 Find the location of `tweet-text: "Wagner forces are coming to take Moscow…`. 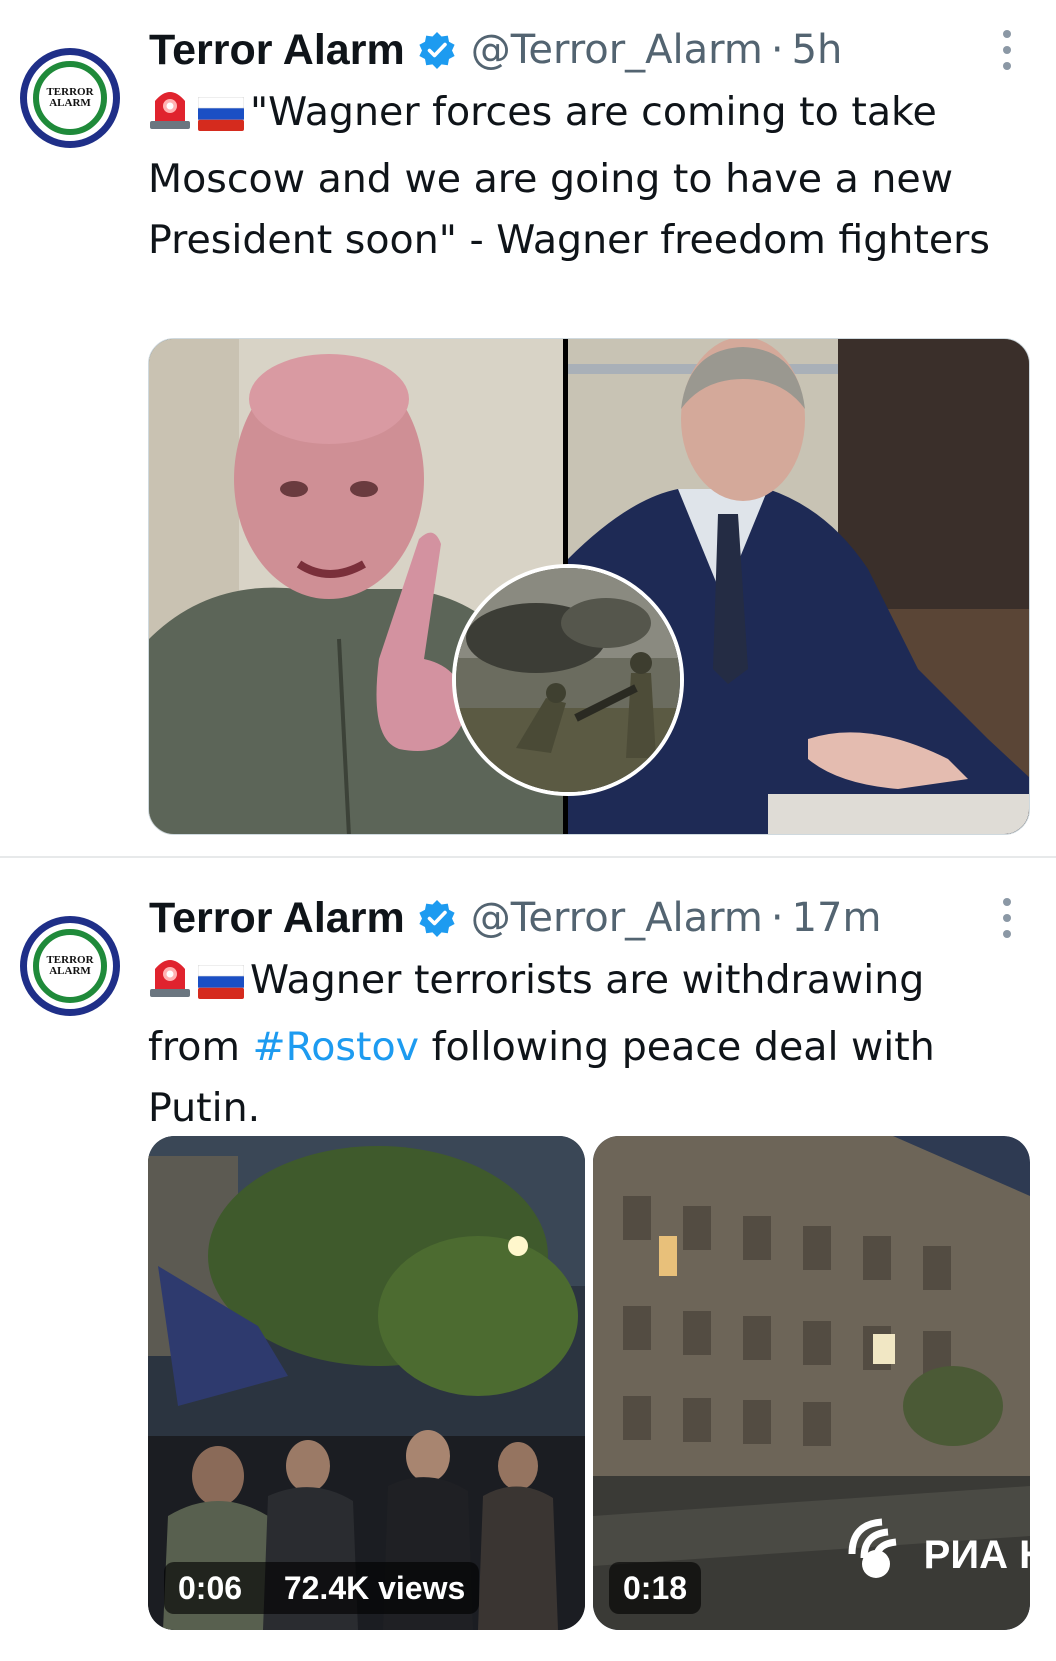

tweet-text: "Wagner forces are coming to take Moscow… is located at coordinates (588, 176).